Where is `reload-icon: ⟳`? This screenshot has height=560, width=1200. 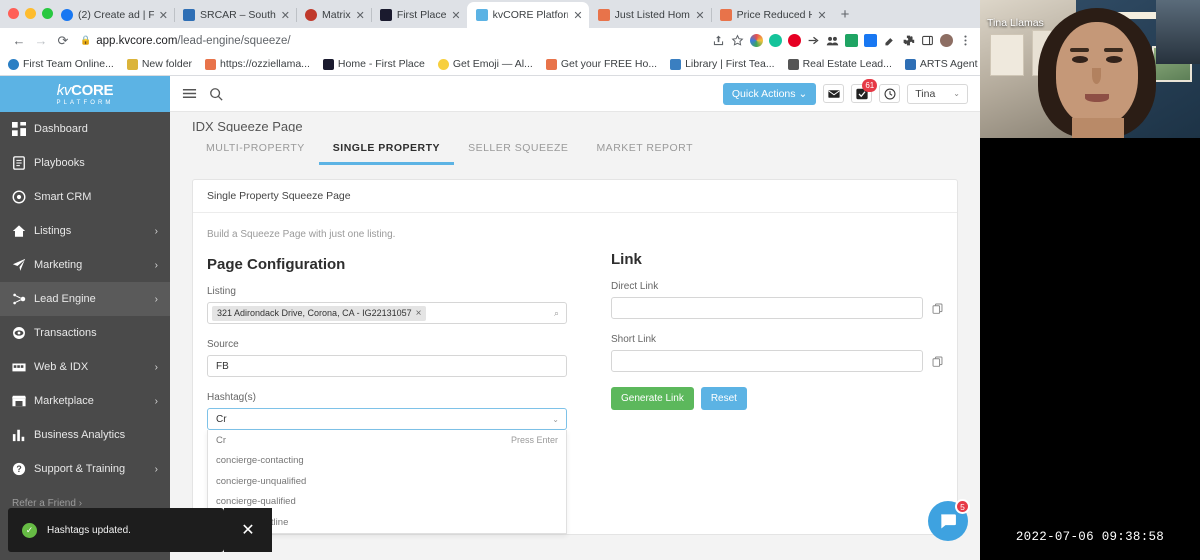 reload-icon: ⟳ is located at coordinates (63, 41).